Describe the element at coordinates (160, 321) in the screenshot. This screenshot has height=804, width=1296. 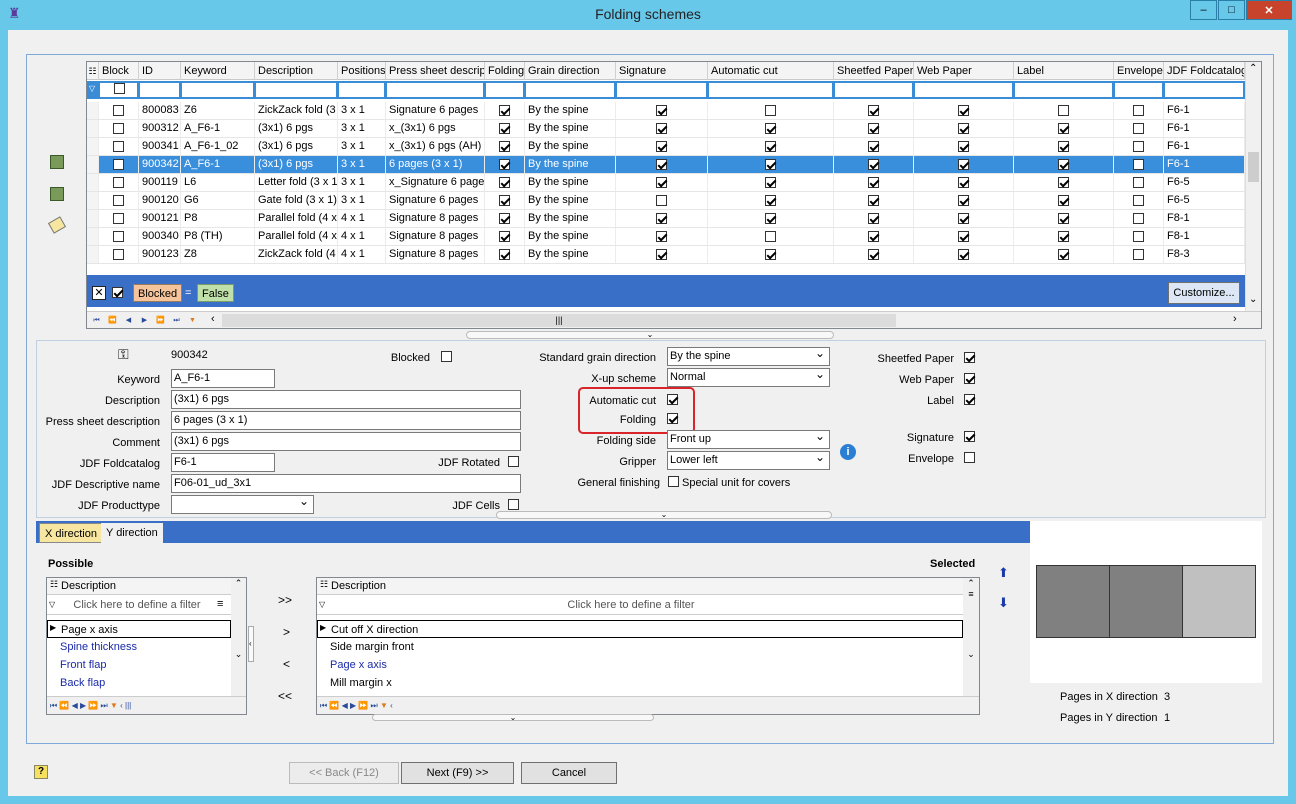
I see `next-page-icon: ⏩` at that location.